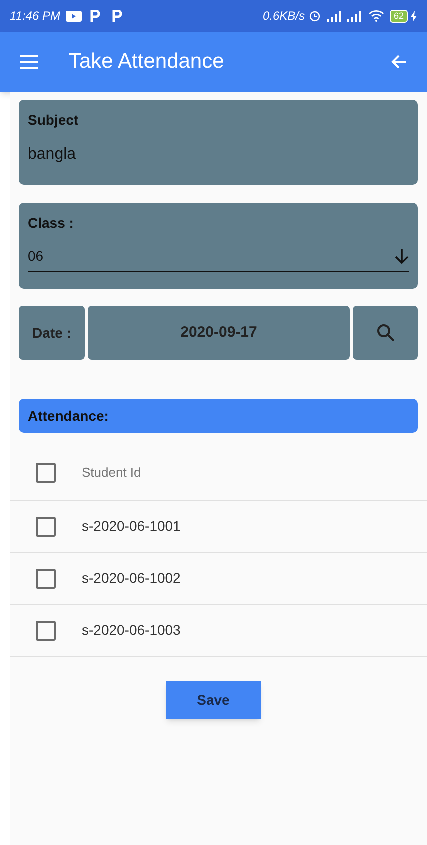 The width and height of the screenshot is (427, 845). What do you see at coordinates (131, 526) in the screenshot?
I see `student-id: s-2020-06-1001` at bounding box center [131, 526].